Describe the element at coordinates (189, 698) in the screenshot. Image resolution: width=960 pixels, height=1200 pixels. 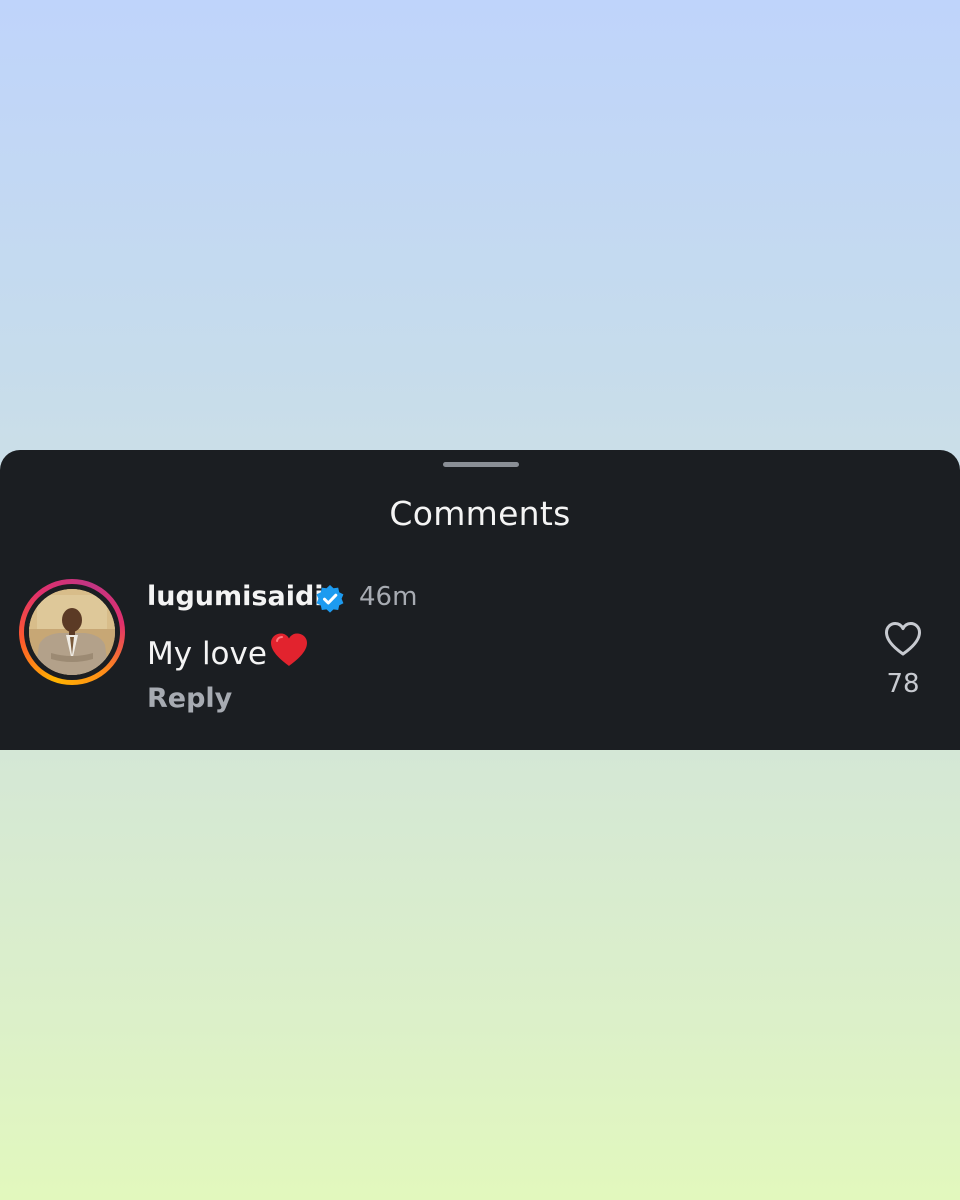
I see `reply-button: Reply` at that location.